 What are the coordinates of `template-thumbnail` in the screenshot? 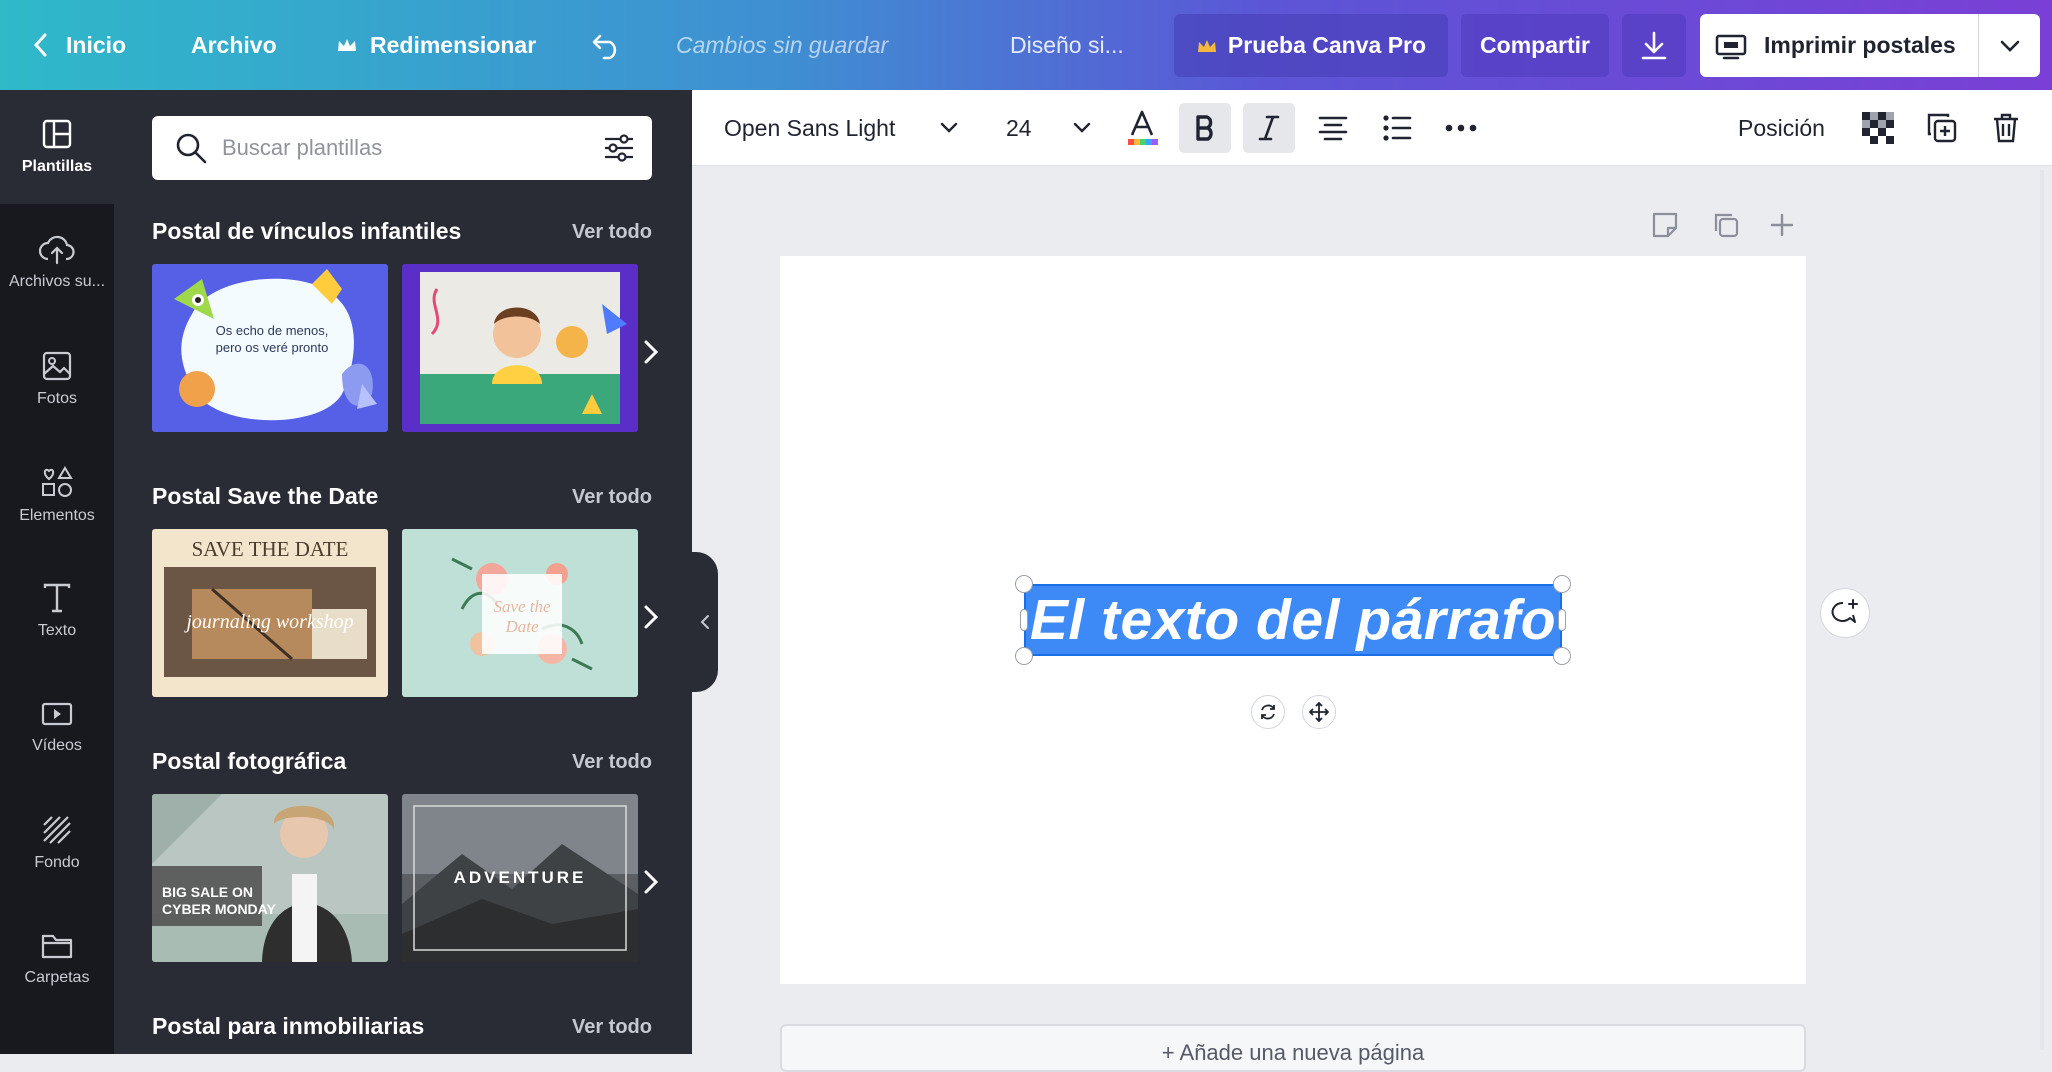 It's located at (520, 348).